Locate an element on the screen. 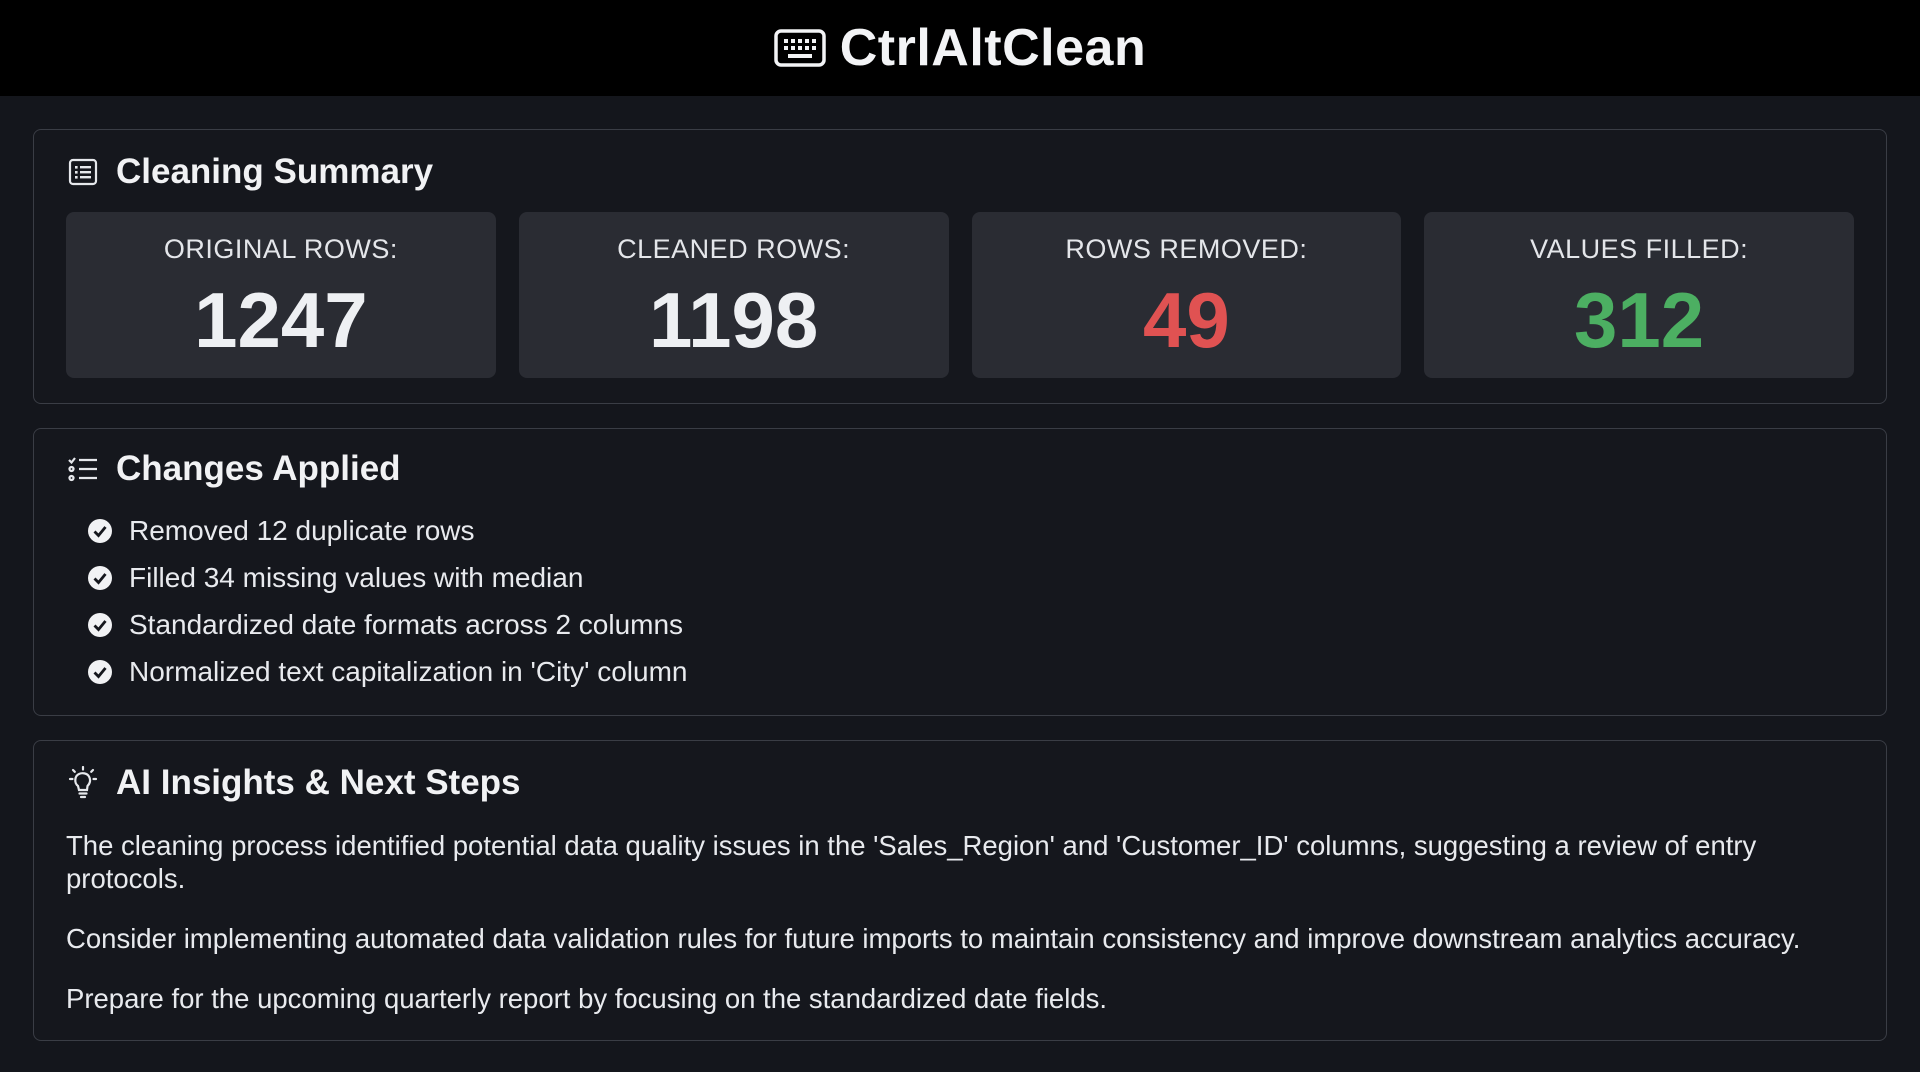 The image size is (1920, 1072). list-document-icon is located at coordinates (83, 172).